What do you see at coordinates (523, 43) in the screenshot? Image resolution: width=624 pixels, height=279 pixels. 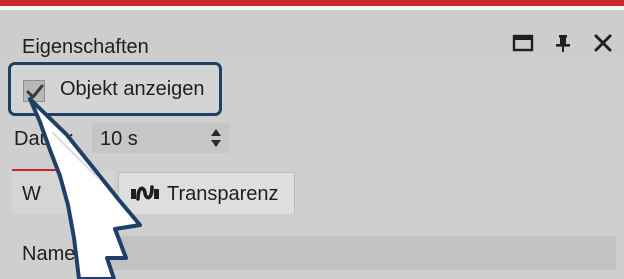 I see `window-icon` at bounding box center [523, 43].